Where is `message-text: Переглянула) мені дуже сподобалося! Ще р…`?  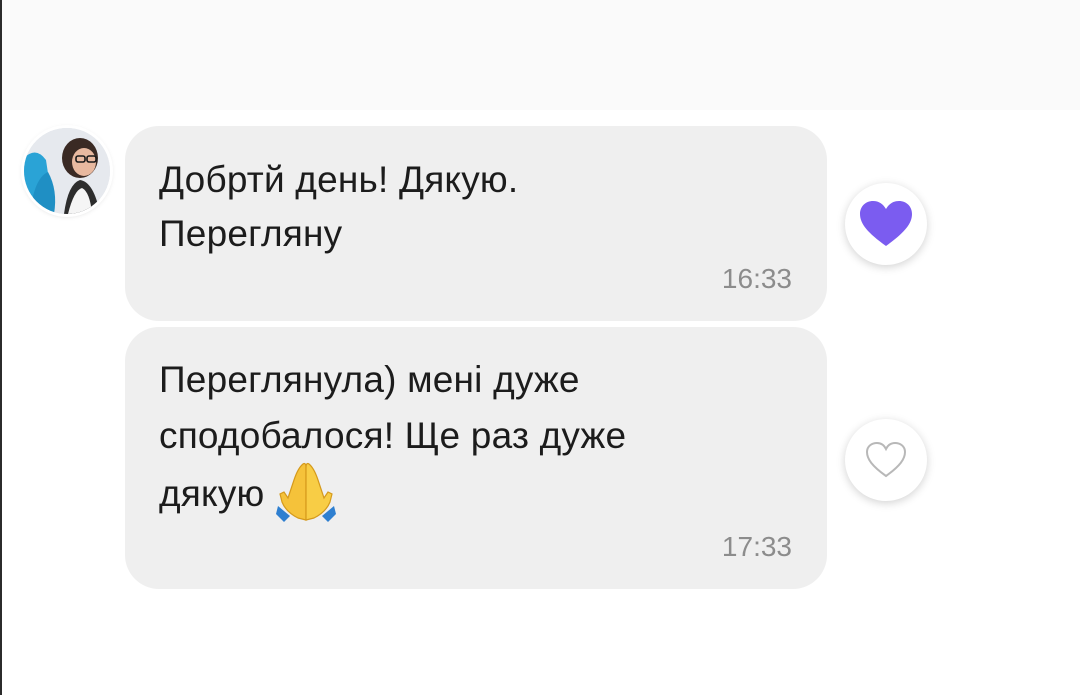 message-text: Переглянула) мені дуже сподобалося! Ще р… is located at coordinates (463, 440).